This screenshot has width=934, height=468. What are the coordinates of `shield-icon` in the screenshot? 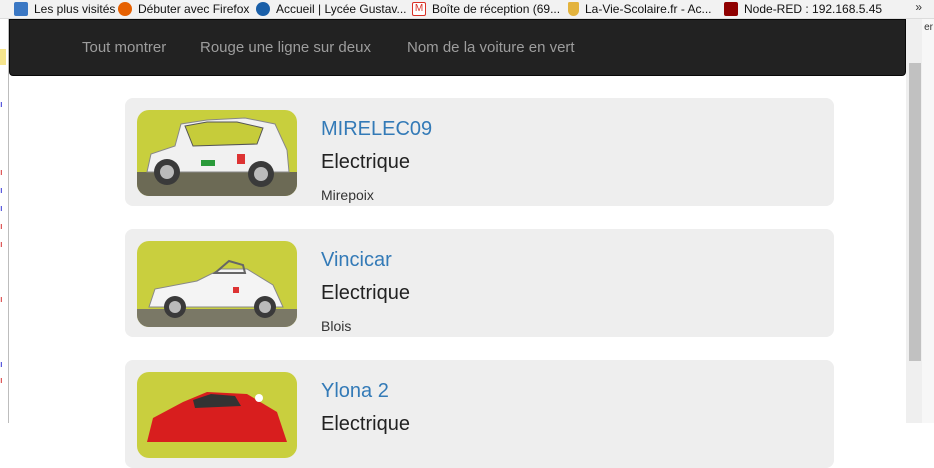 It's located at (573, 9).